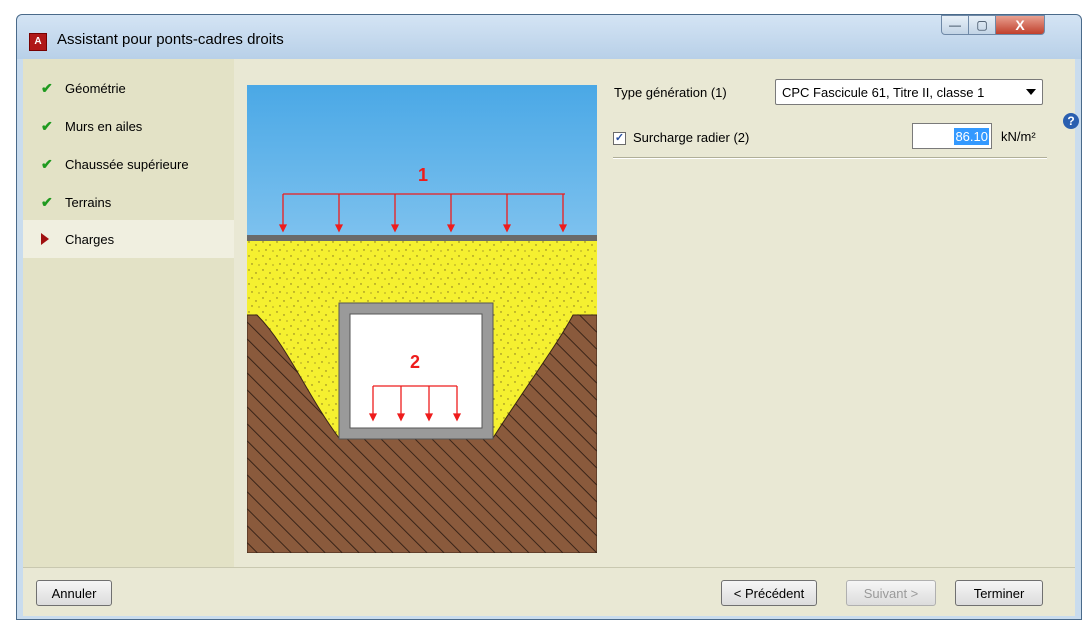 The image size is (1084, 621). What do you see at coordinates (90, 239) in the screenshot?
I see `step-label: Charges` at bounding box center [90, 239].